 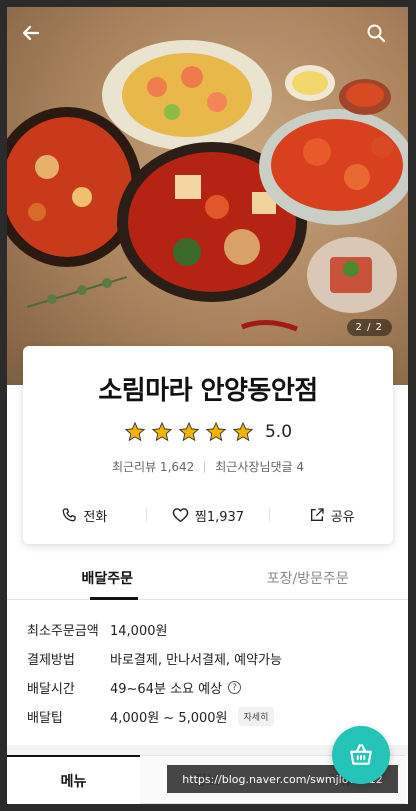 I want to click on tab-menu: 메뉴, so click(x=73, y=779).